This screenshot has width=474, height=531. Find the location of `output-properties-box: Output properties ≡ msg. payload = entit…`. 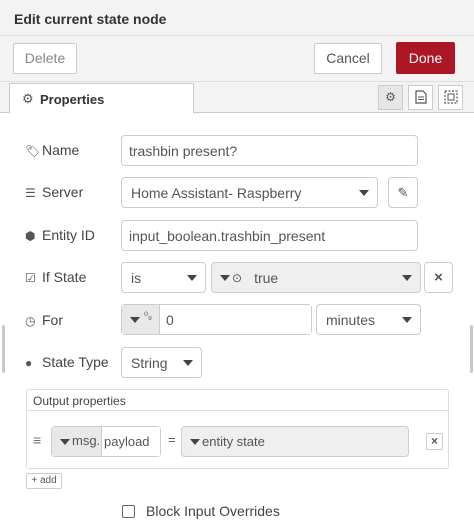

output-properties-box: Output properties ≡ msg. payload = entit… is located at coordinates (237, 429).